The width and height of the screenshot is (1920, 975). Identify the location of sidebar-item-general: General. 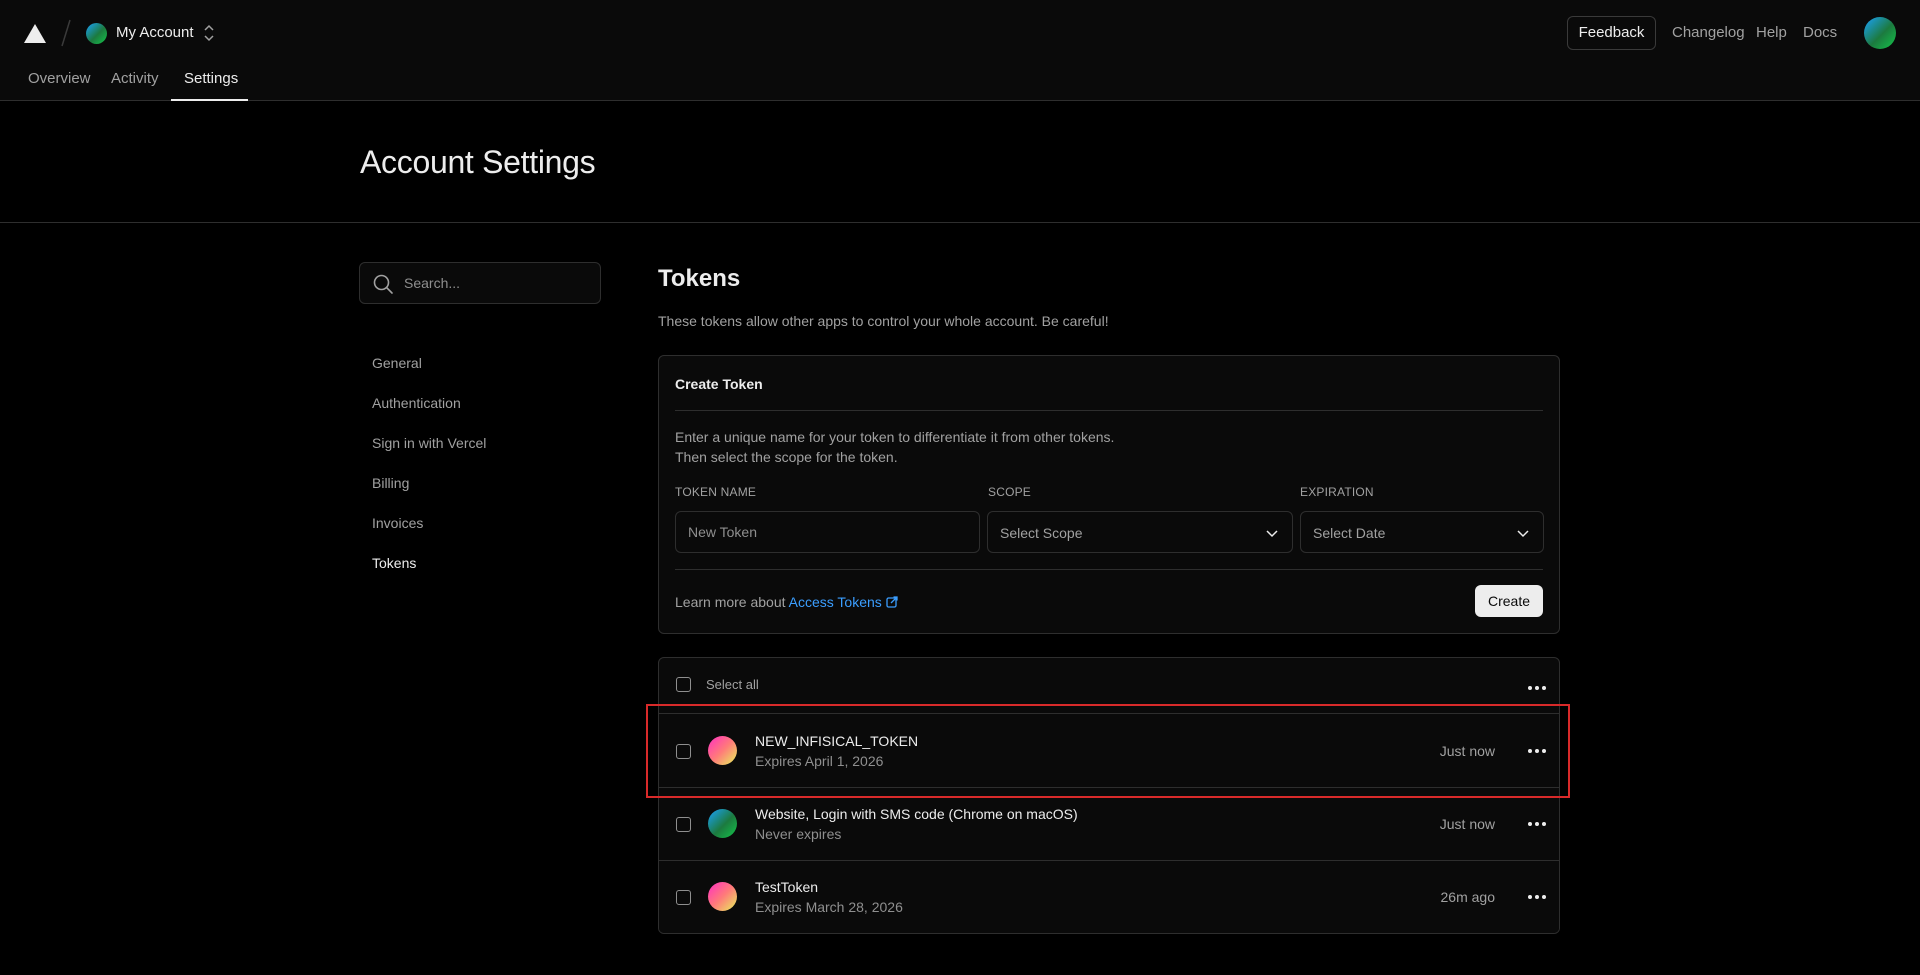
(397, 363).